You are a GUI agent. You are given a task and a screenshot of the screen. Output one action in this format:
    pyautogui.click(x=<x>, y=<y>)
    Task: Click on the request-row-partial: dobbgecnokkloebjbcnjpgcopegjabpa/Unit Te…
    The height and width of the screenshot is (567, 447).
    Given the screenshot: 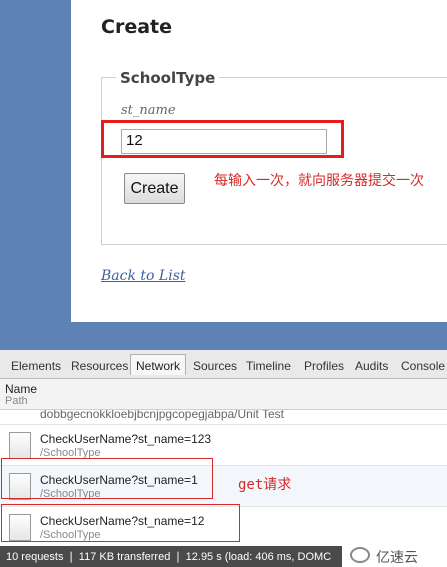 What is the action you would take?
    pyautogui.click(x=223, y=417)
    